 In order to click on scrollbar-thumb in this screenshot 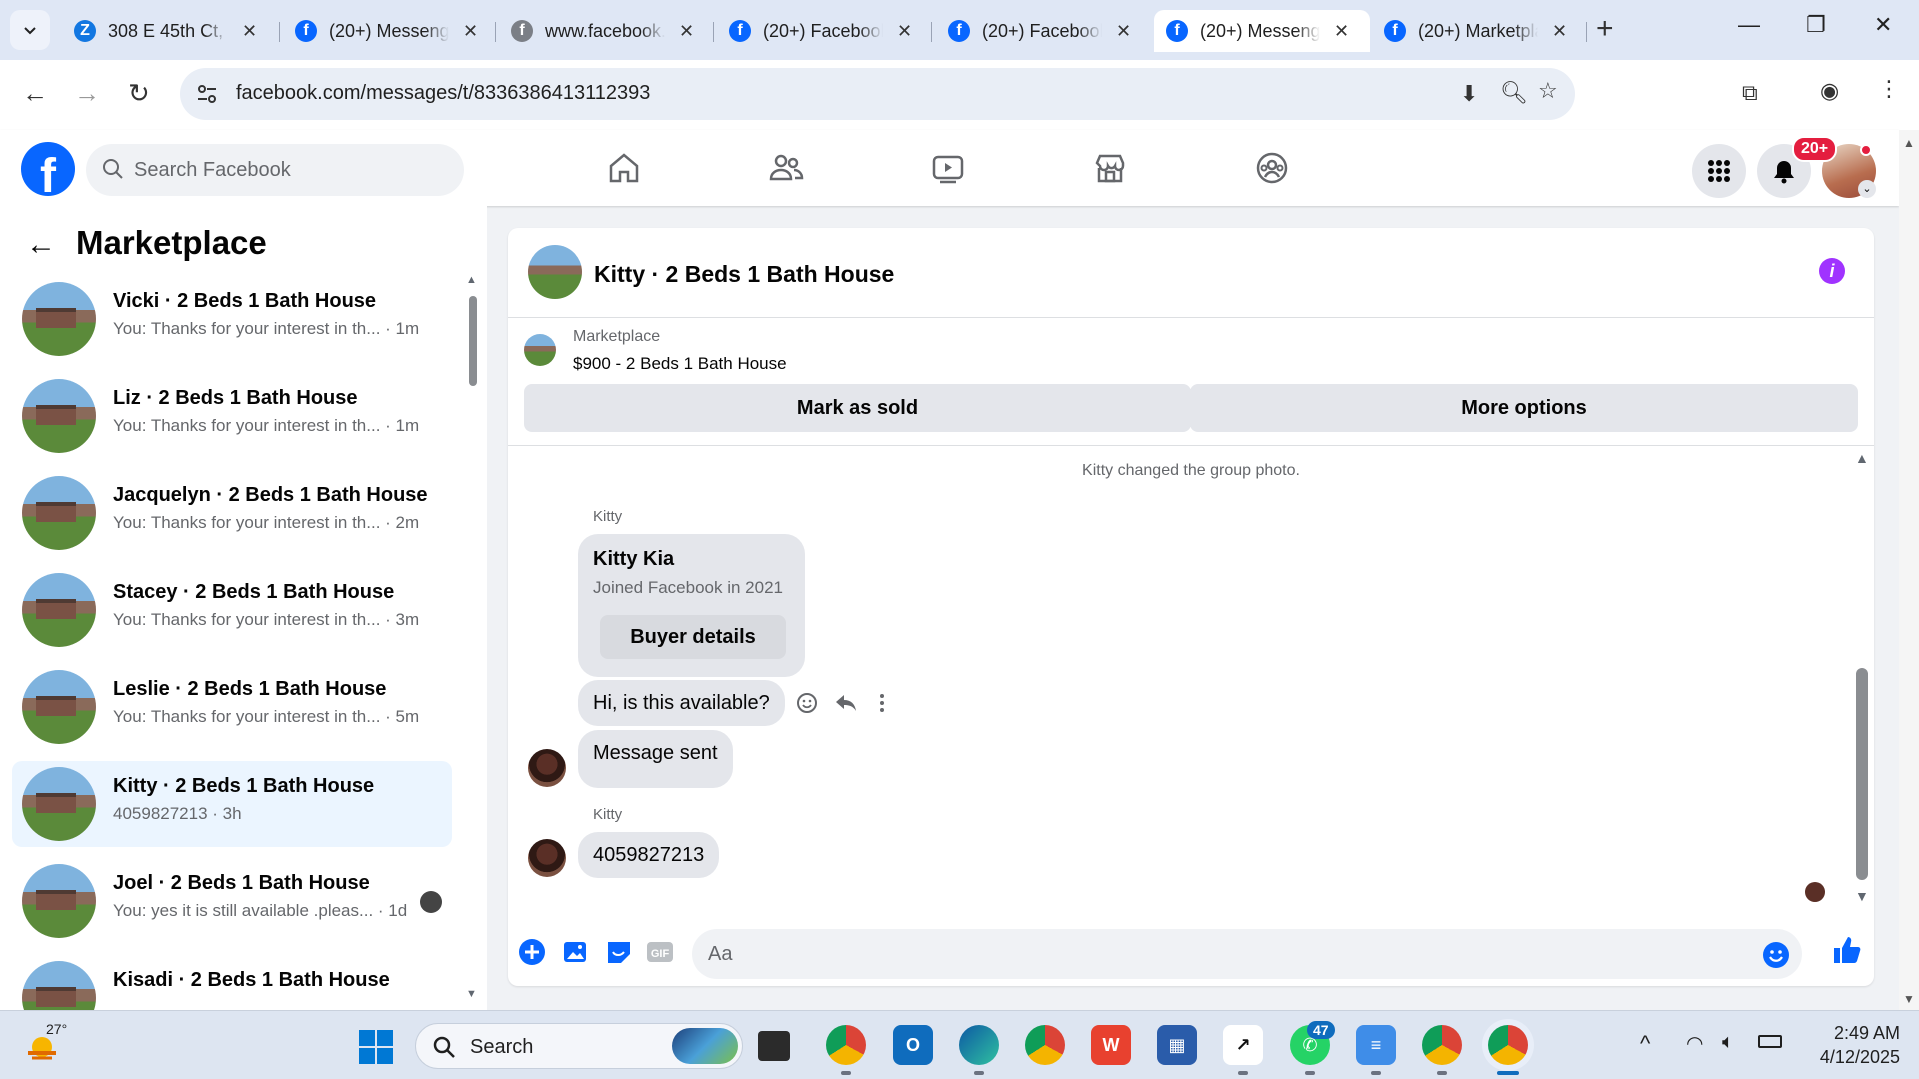, I will do `click(473, 341)`.